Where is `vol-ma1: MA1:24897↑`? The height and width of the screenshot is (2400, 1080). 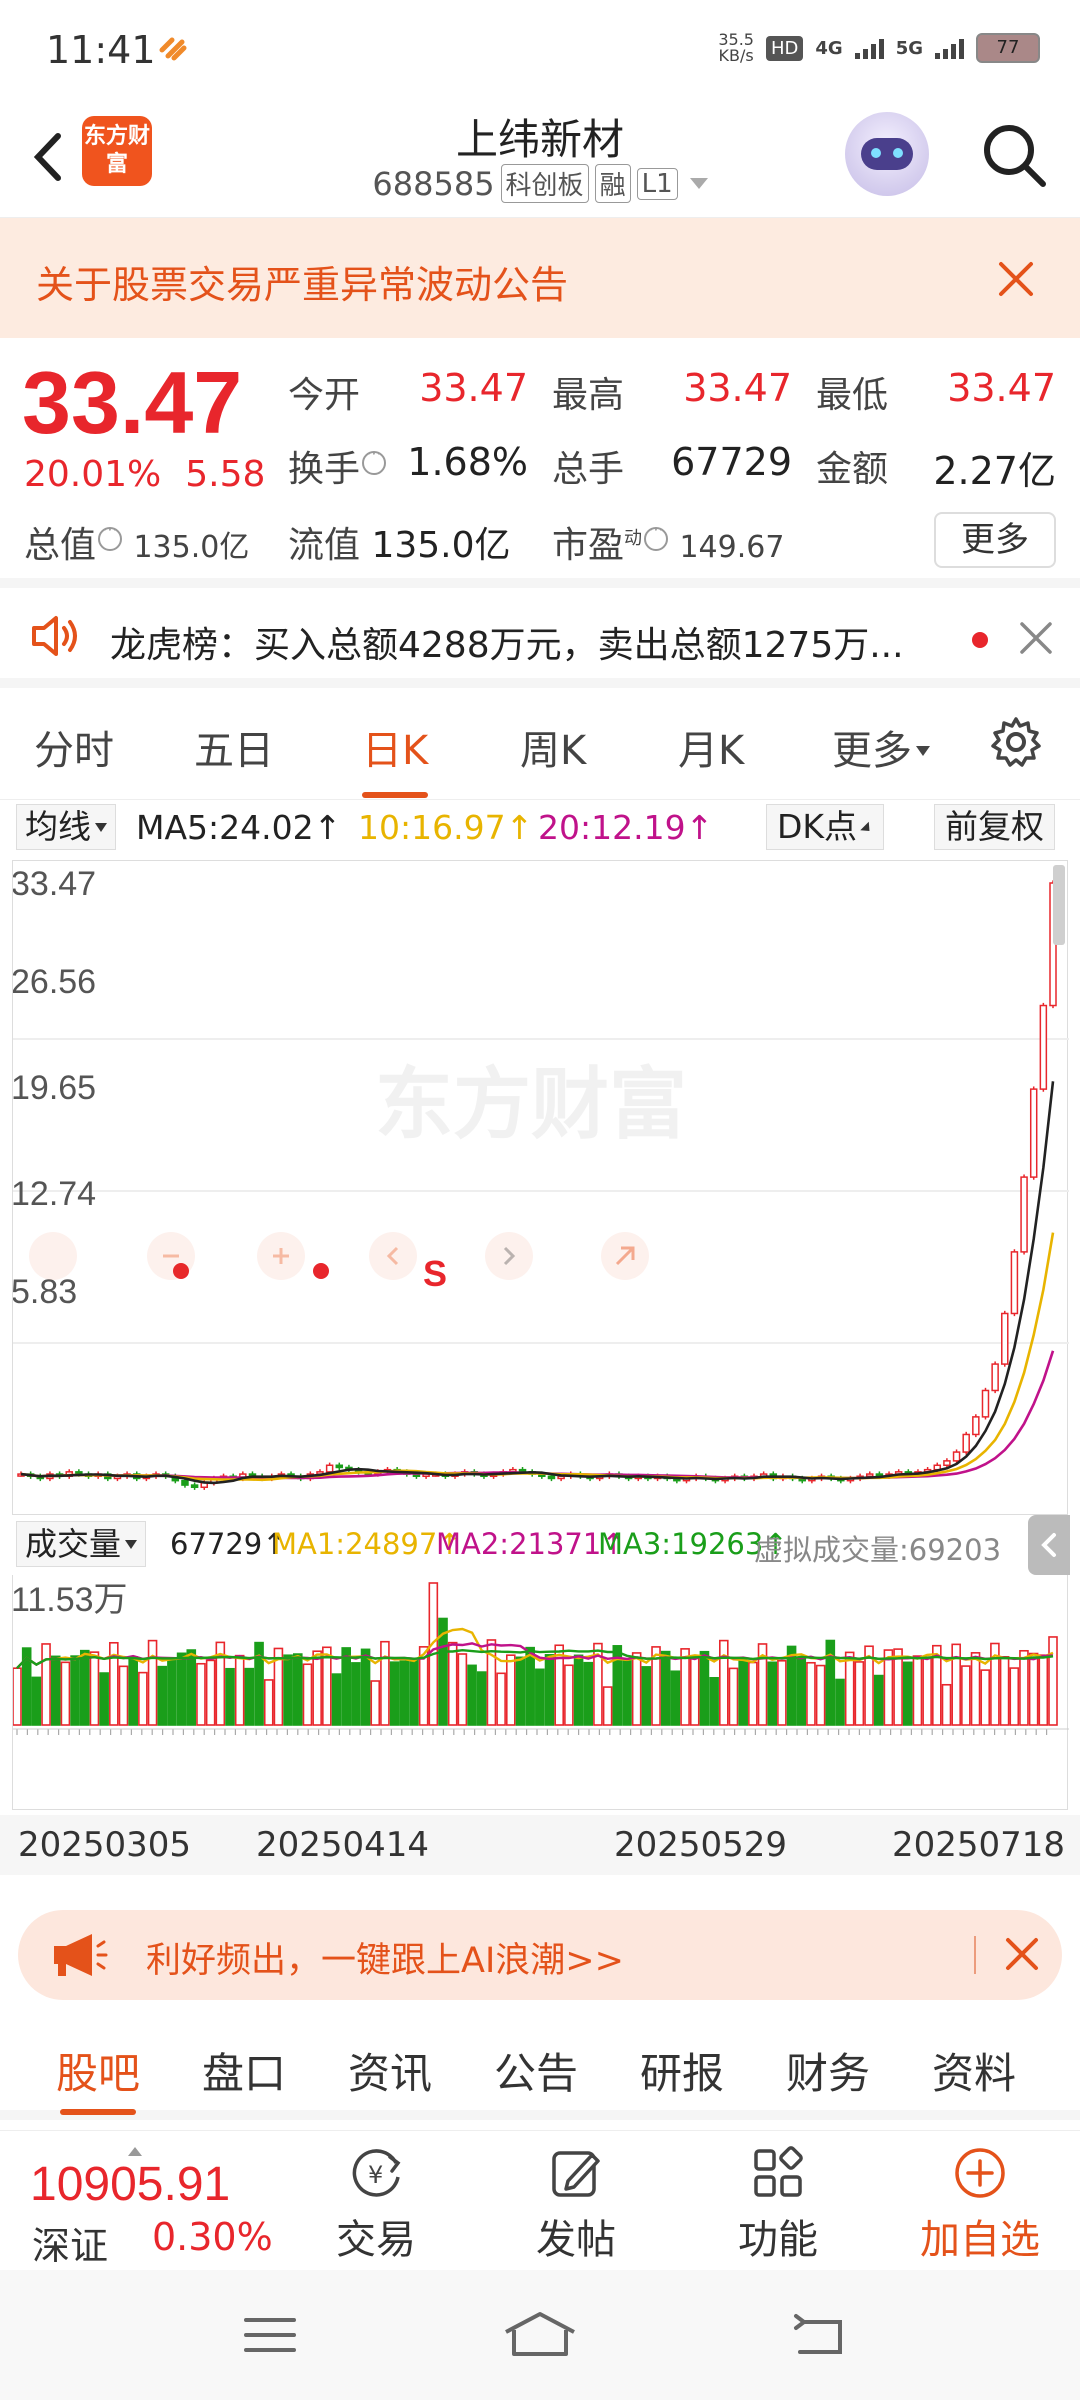 vol-ma1: MA1:24897↑ is located at coordinates (367, 1544).